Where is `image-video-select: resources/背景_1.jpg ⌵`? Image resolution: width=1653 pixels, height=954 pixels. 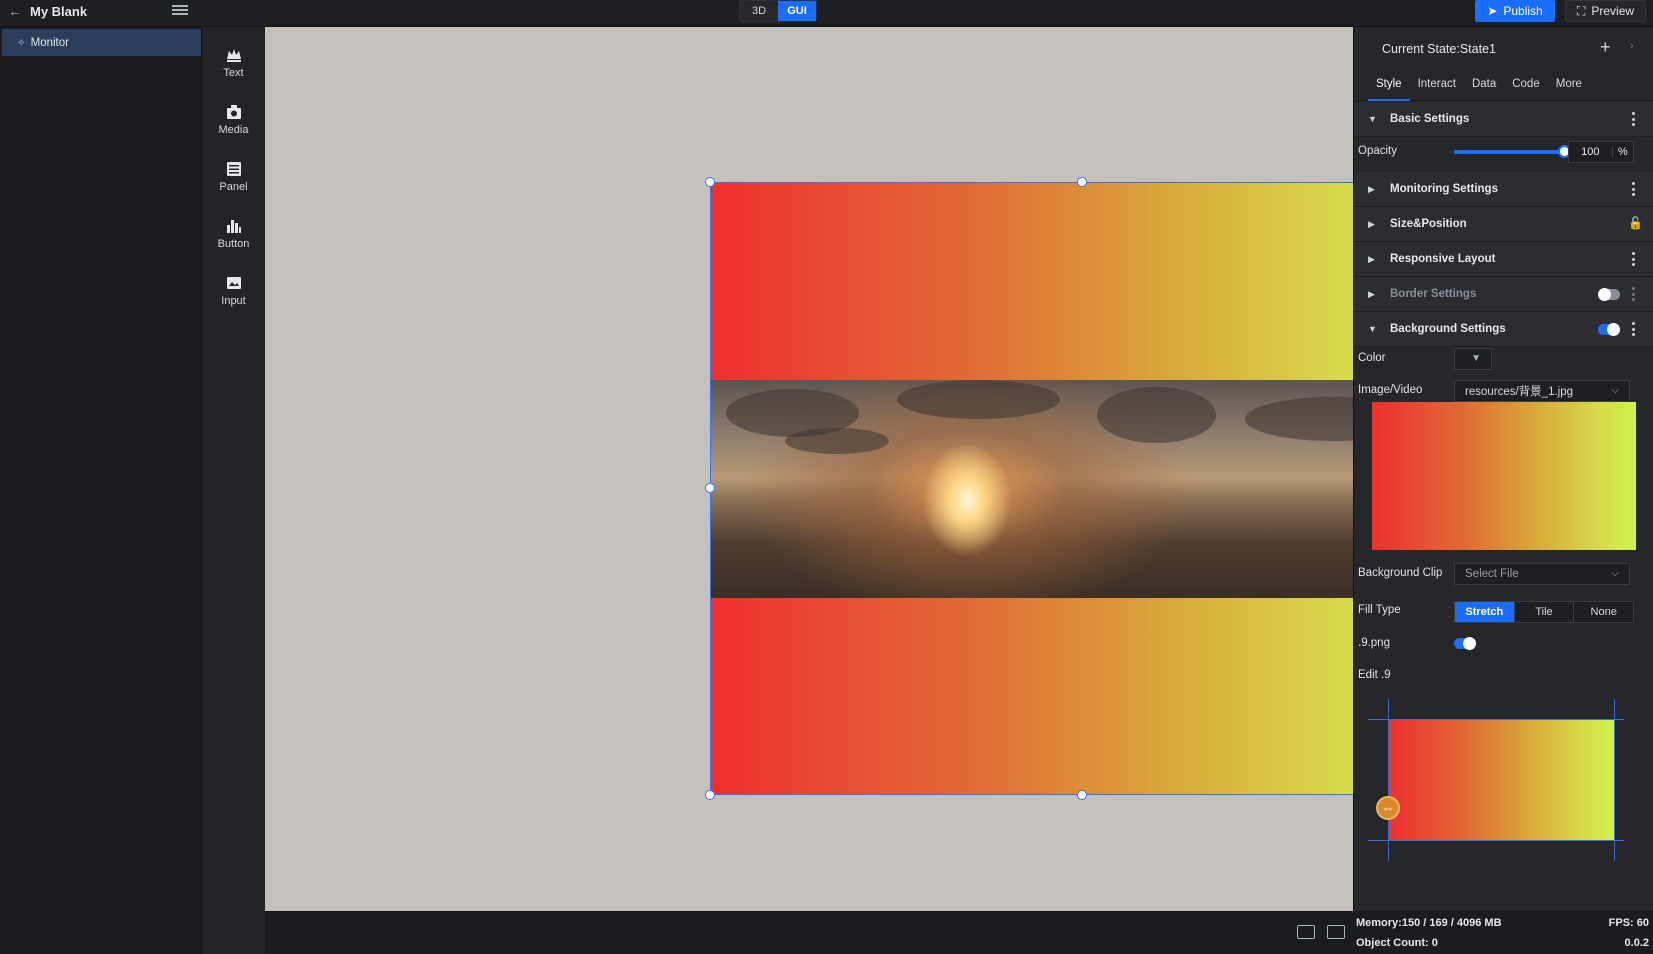 image-video-select: resources/背景_1.jpg ⌵ is located at coordinates (1542, 391).